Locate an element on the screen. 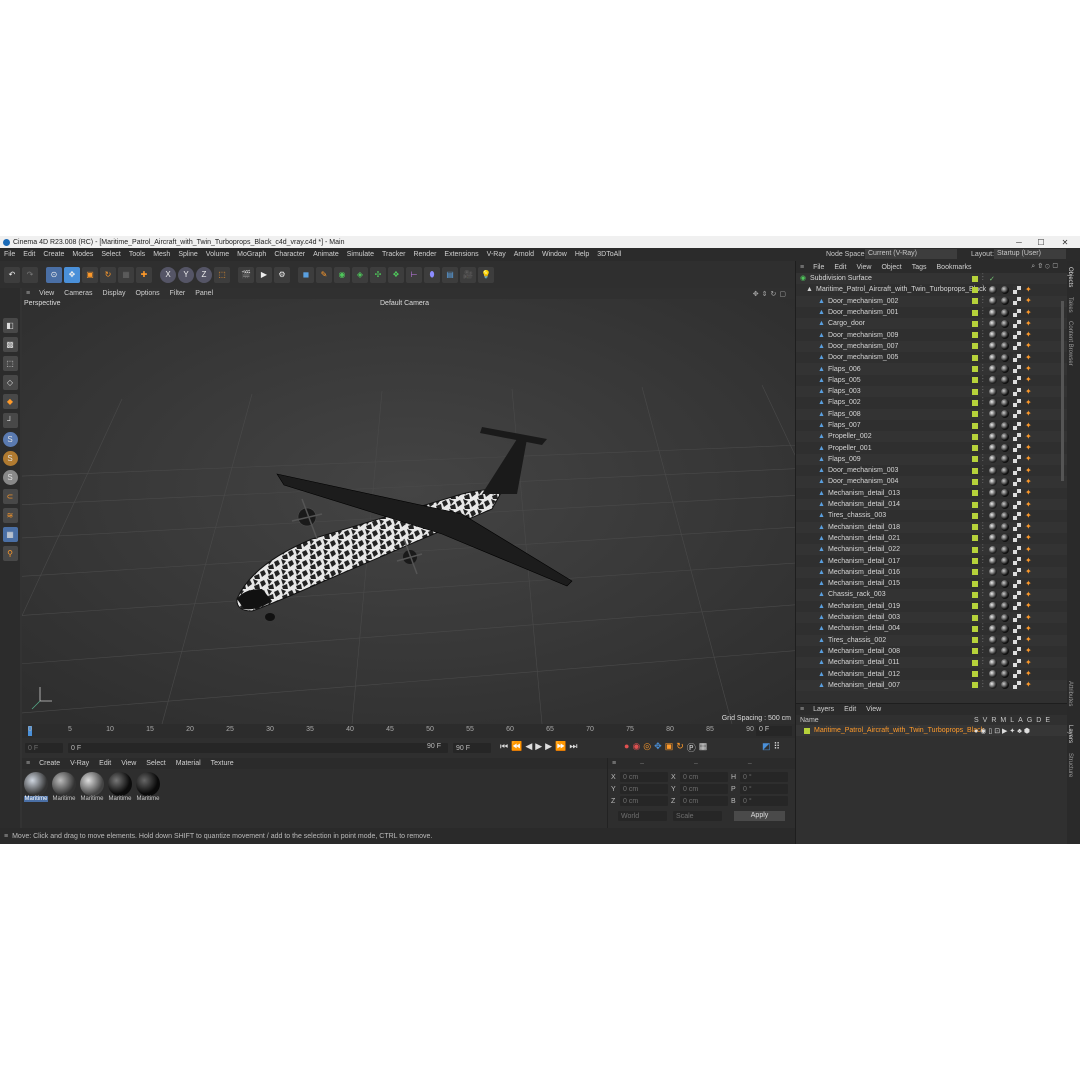 The height and width of the screenshot is (1080, 1080). menu-mograph: MoGraph is located at coordinates (251, 254).